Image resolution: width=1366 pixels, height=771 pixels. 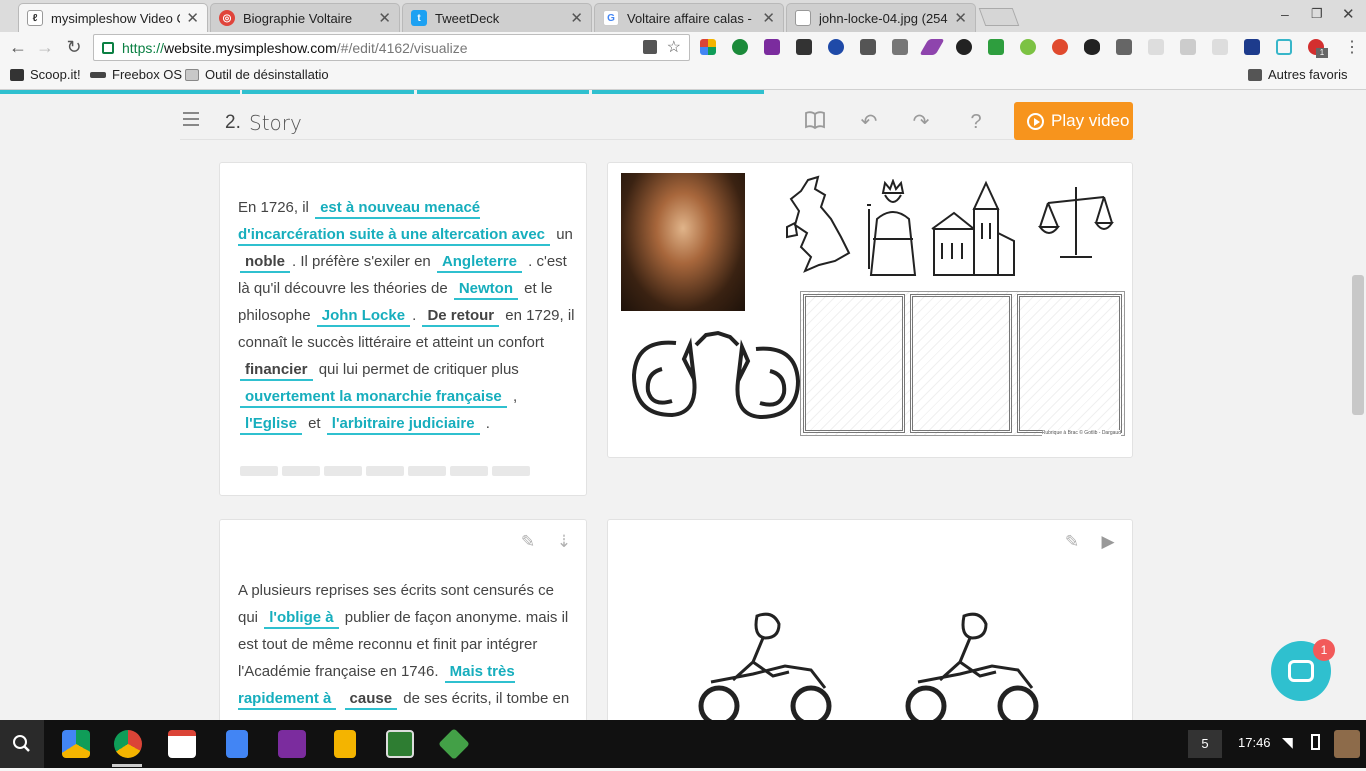 I want to click on n-icon, so click(x=1156, y=47).